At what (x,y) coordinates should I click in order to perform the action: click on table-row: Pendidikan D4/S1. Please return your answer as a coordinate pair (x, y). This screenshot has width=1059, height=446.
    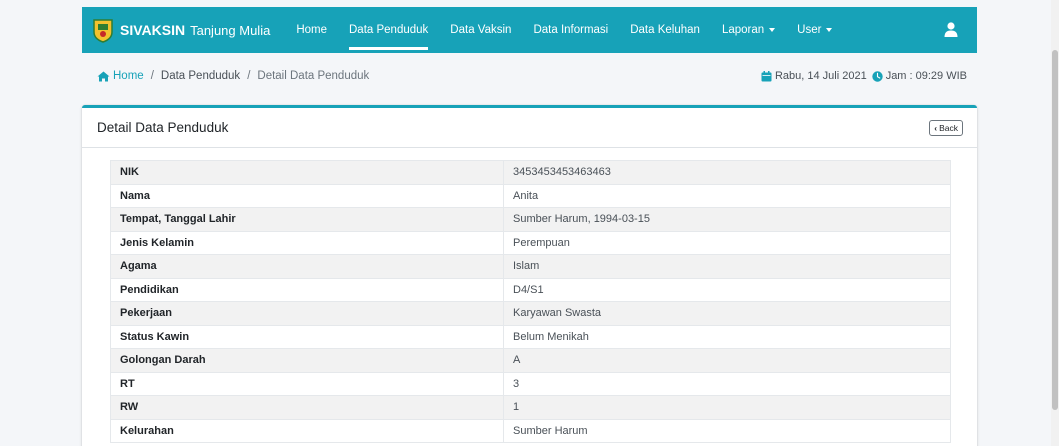
    Looking at the image, I should click on (530, 289).